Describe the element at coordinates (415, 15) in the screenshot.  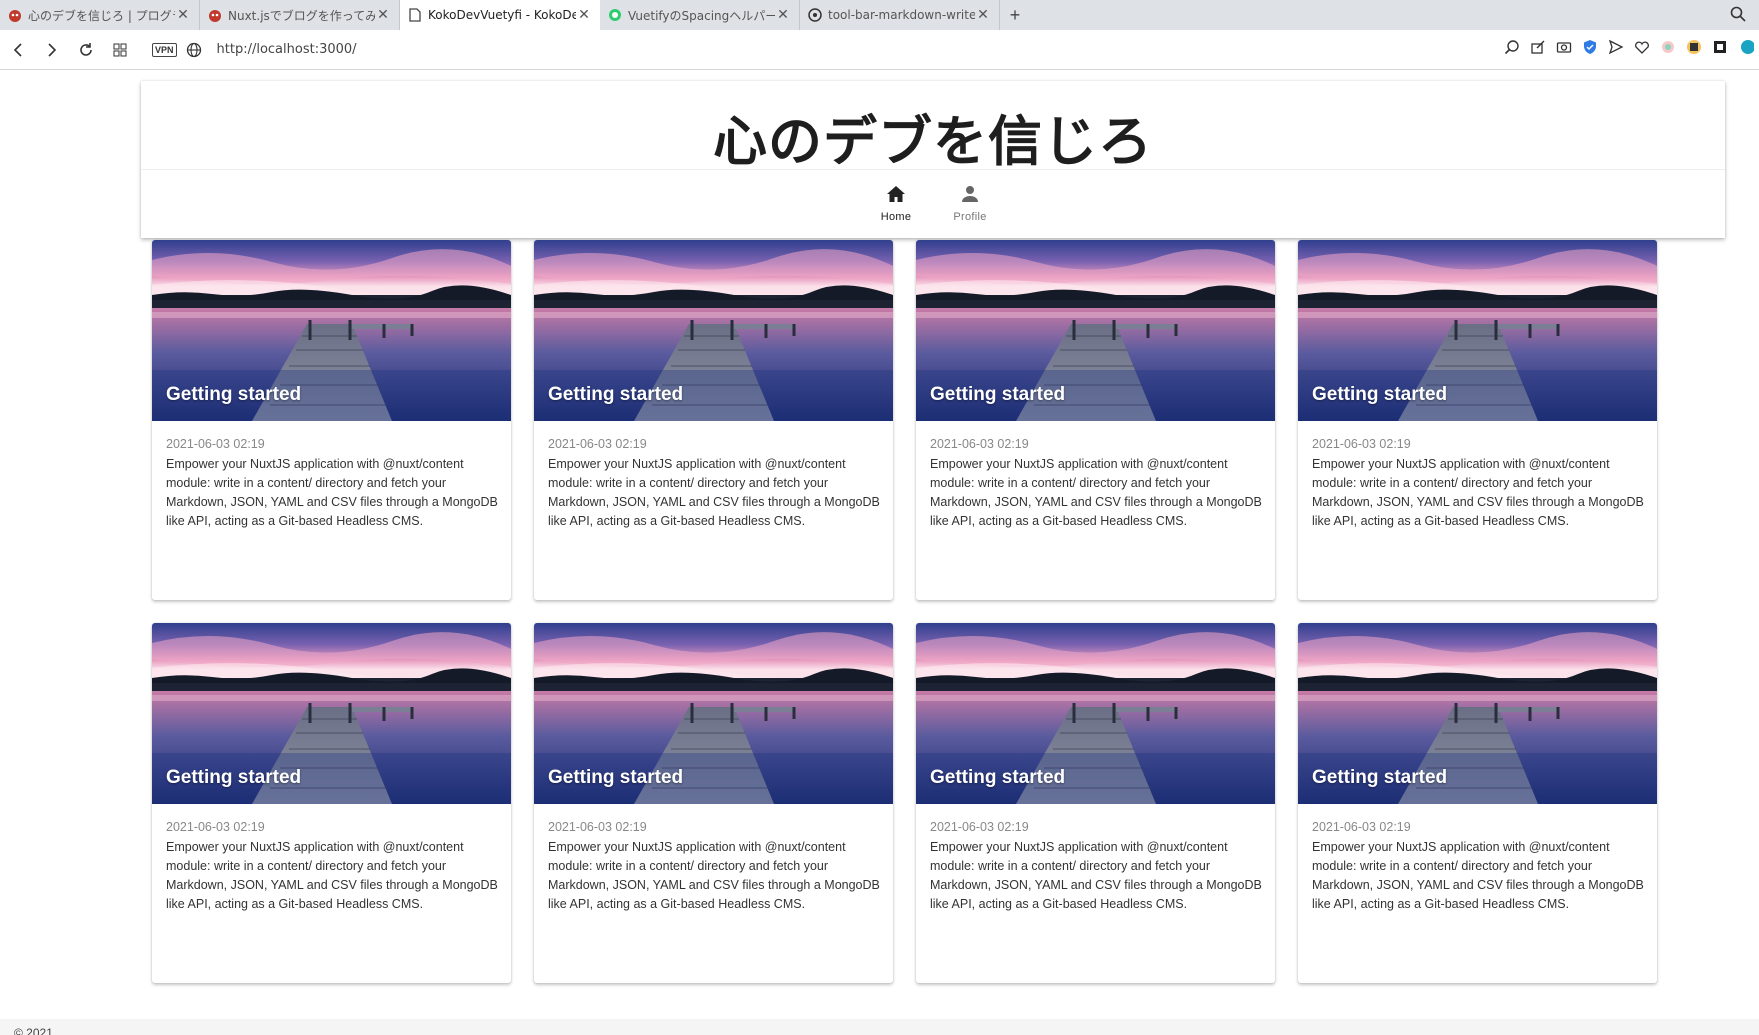
I see `page-icon` at that location.